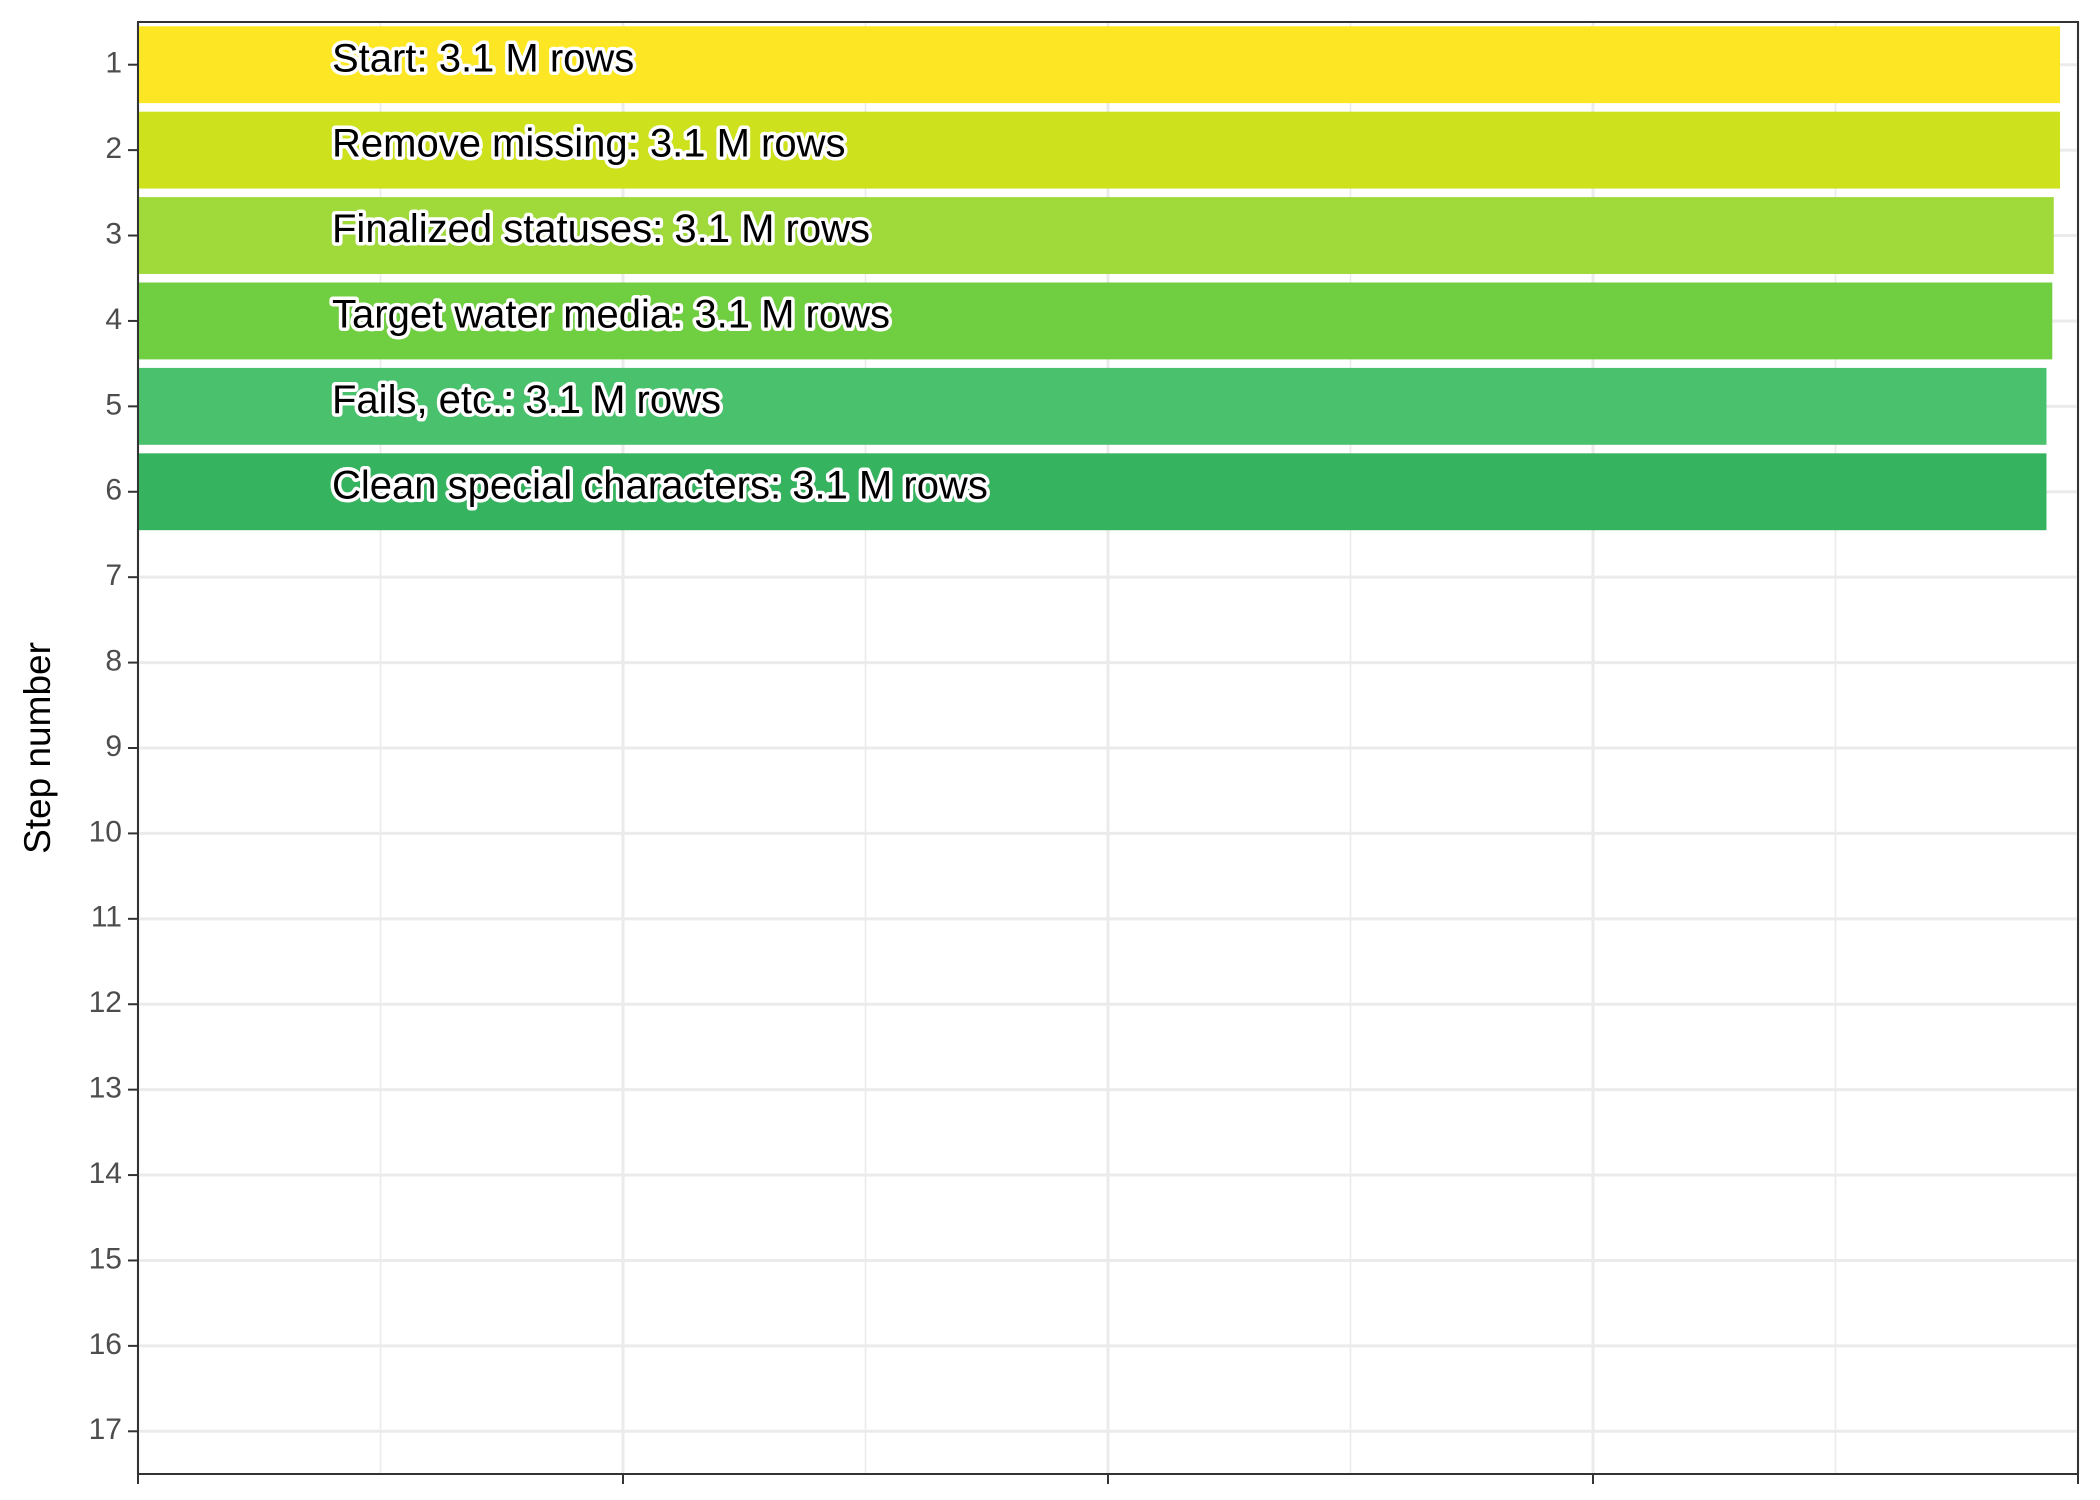 The width and height of the screenshot is (2100, 1500). What do you see at coordinates (105, 1429) in the screenshot?
I see `y-tick-label: 17` at bounding box center [105, 1429].